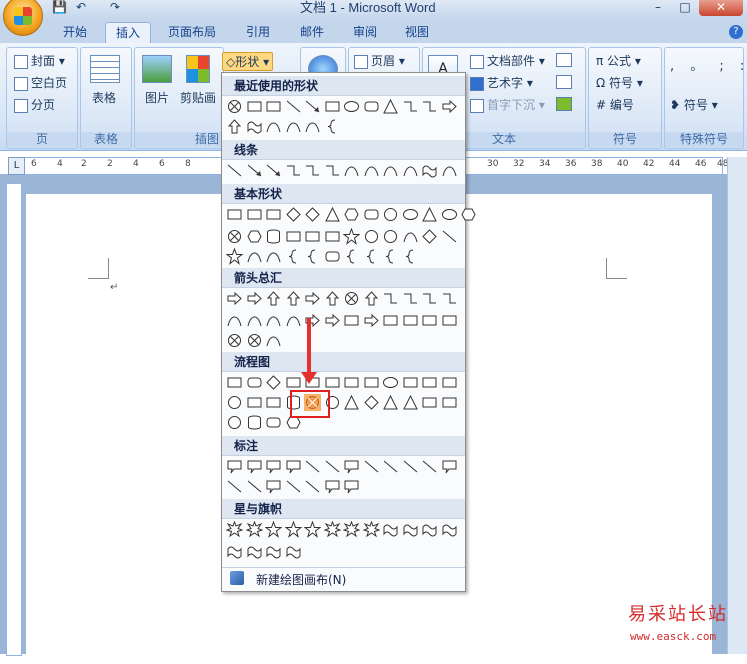 This screenshot has height=664, width=747. Describe the element at coordinates (417, 32) in the screenshot. I see `tab-view: 视图` at that location.